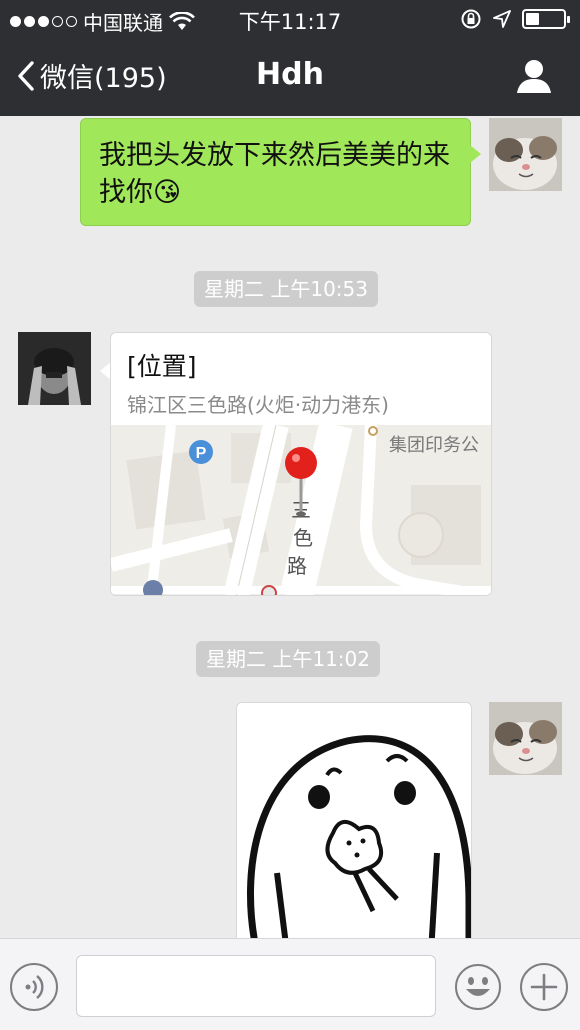 This screenshot has height=1030, width=580. What do you see at coordinates (434, 445) in the screenshot?
I see `map-place-label: 集团印务公` at bounding box center [434, 445].